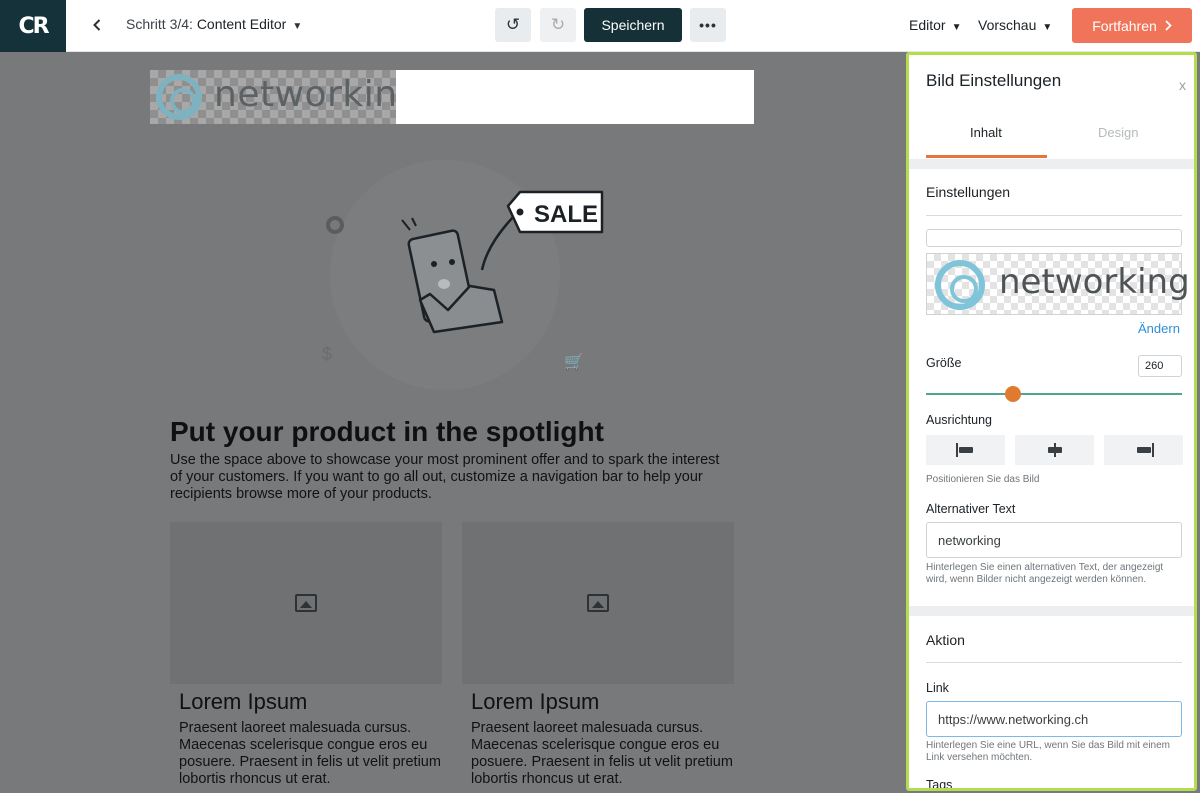 Image resolution: width=1200 pixels, height=793 pixels. What do you see at coordinates (1159, 328) in the screenshot?
I see `change-image-link: Ändern` at bounding box center [1159, 328].